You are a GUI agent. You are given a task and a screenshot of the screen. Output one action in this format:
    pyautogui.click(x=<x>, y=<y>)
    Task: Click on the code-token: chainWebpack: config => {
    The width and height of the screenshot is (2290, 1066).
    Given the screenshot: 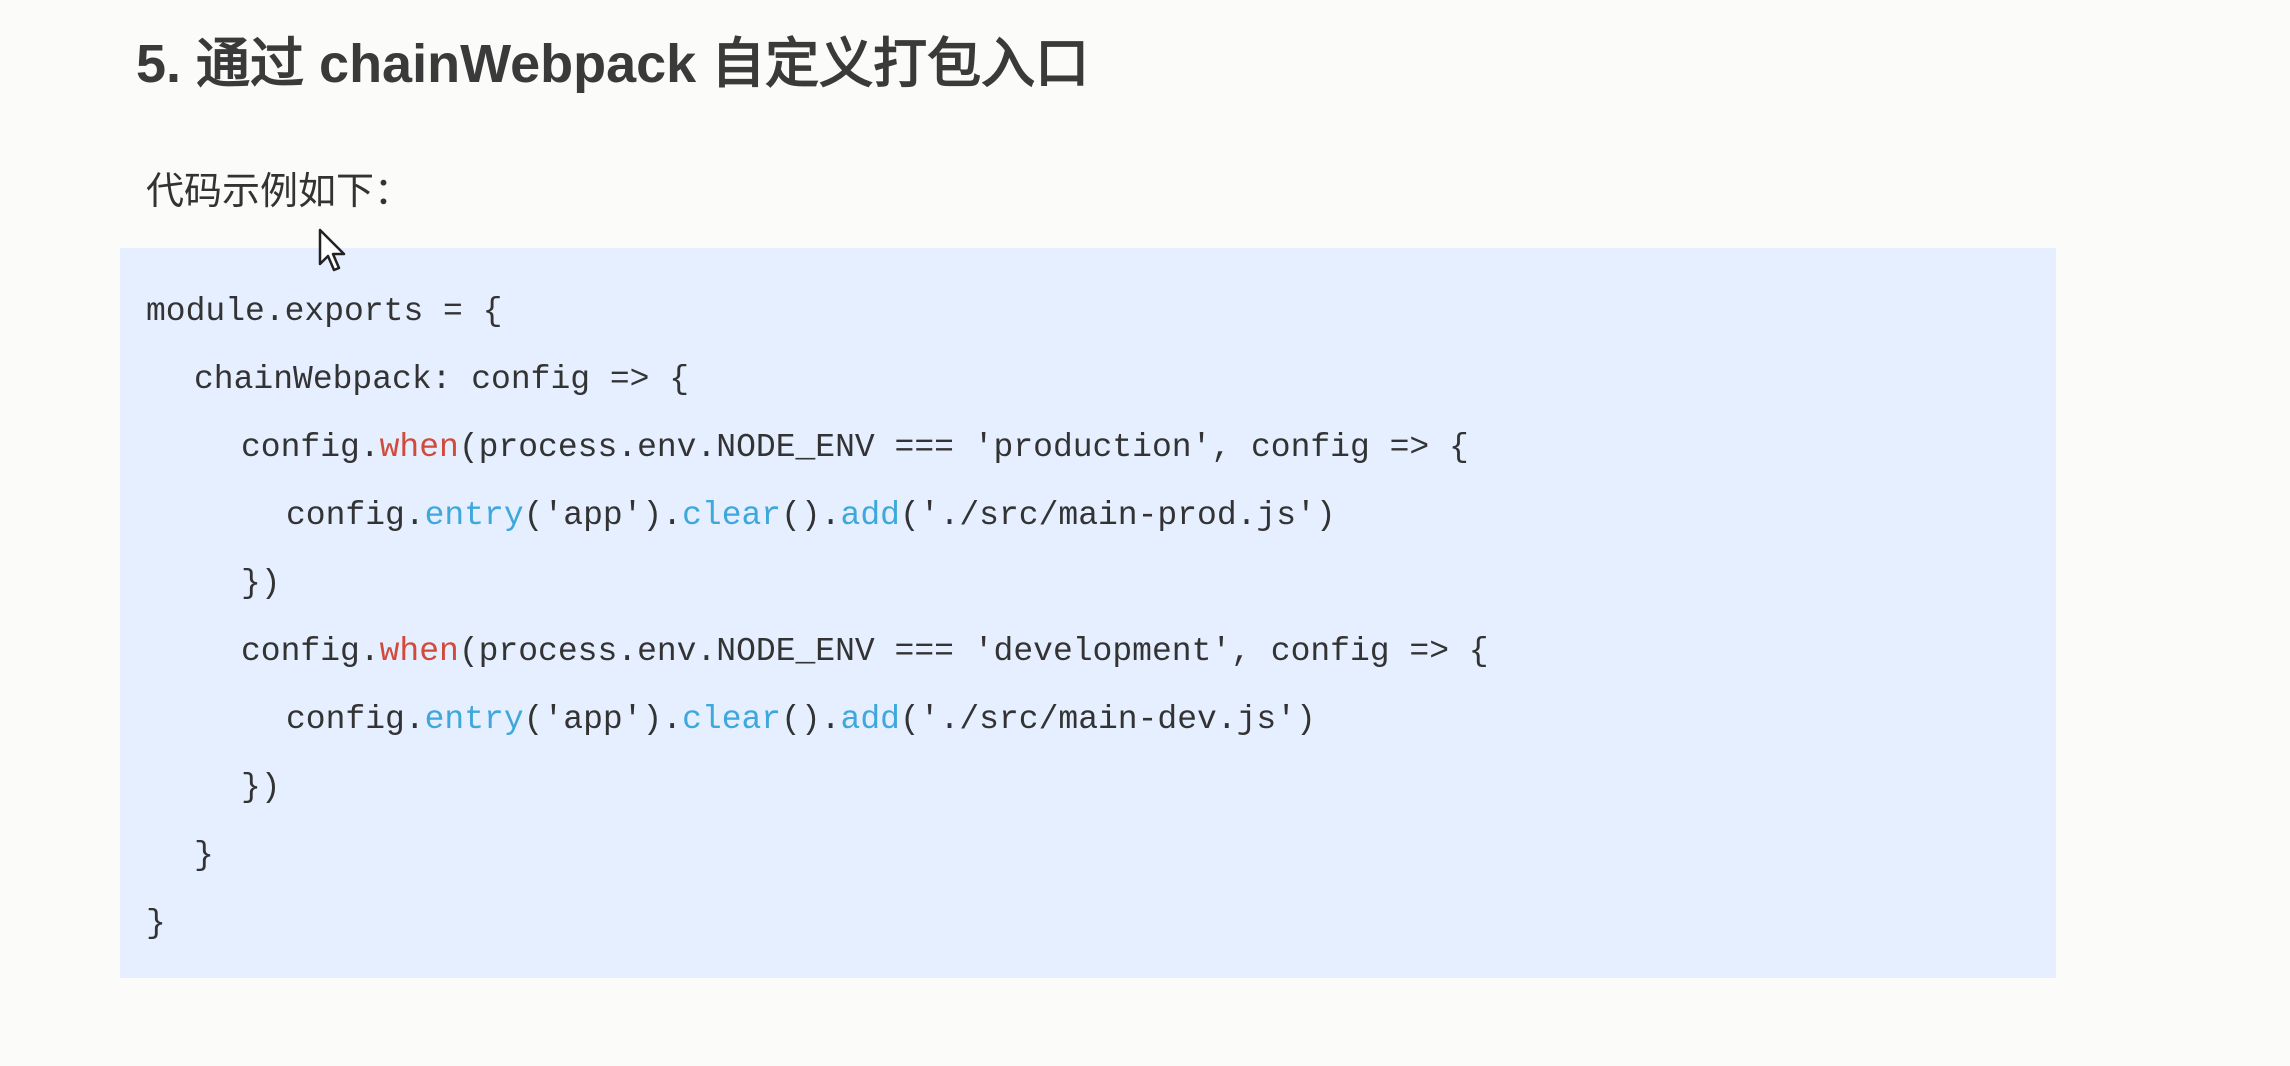 What is the action you would take?
    pyautogui.click(x=442, y=379)
    